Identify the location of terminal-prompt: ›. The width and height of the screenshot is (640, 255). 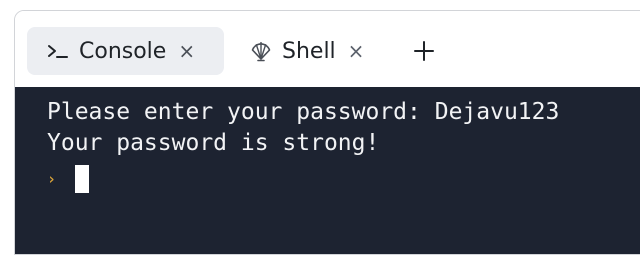
(343, 179).